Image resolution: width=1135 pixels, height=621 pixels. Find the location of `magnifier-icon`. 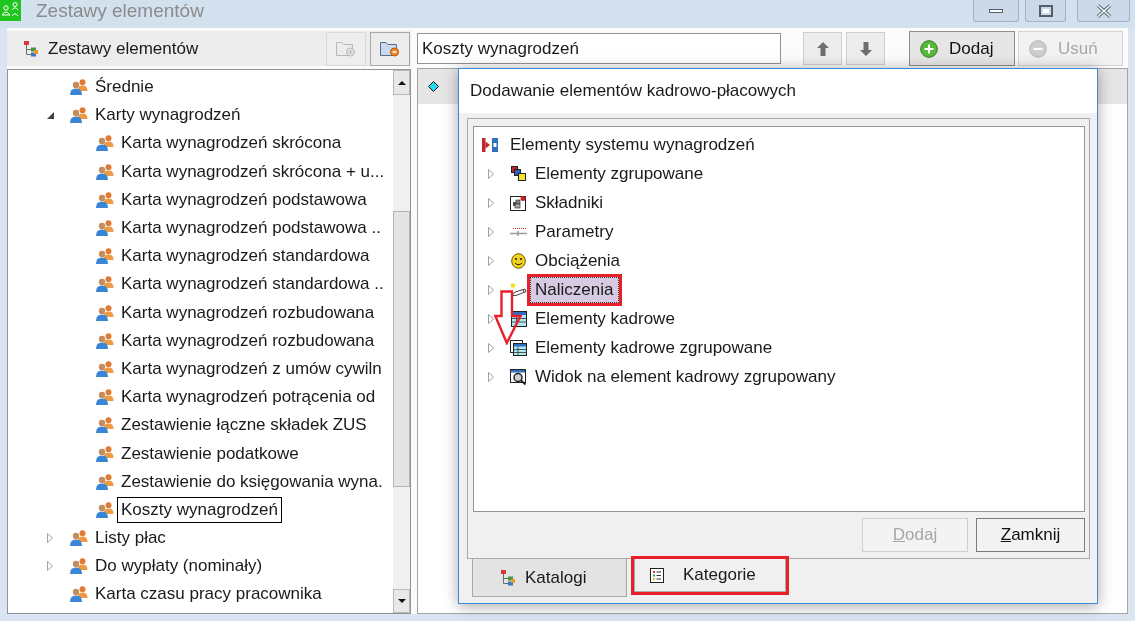

magnifier-icon is located at coordinates (518, 376).